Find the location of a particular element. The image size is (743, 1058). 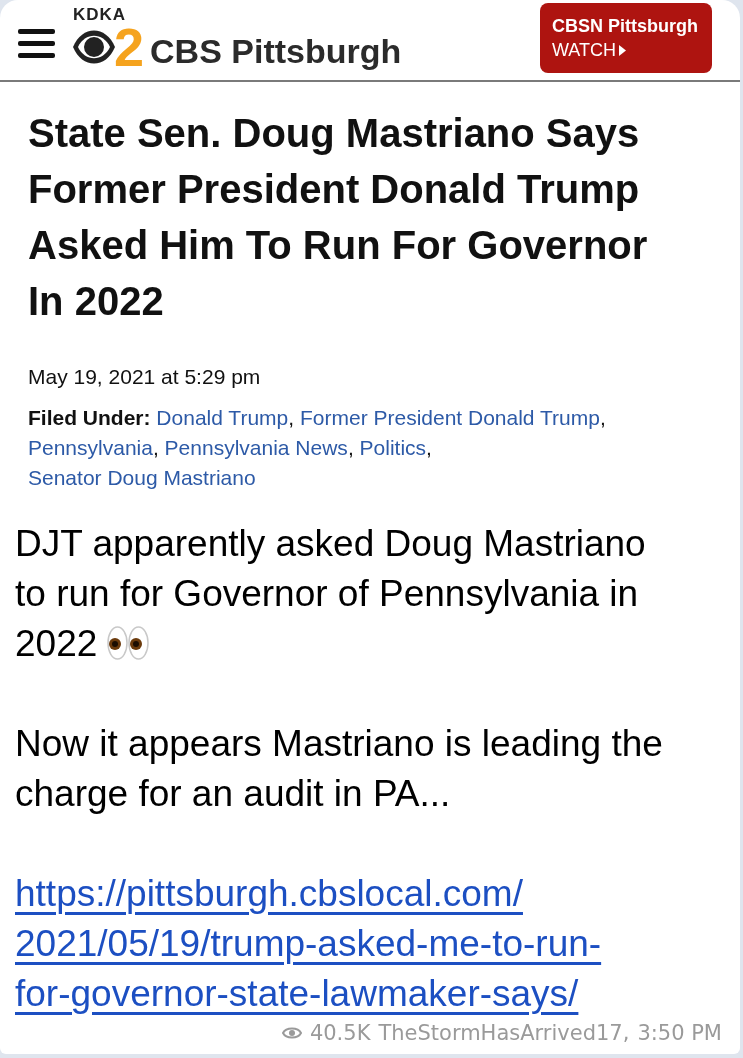

views-eye-icon is located at coordinates (291, 1033).